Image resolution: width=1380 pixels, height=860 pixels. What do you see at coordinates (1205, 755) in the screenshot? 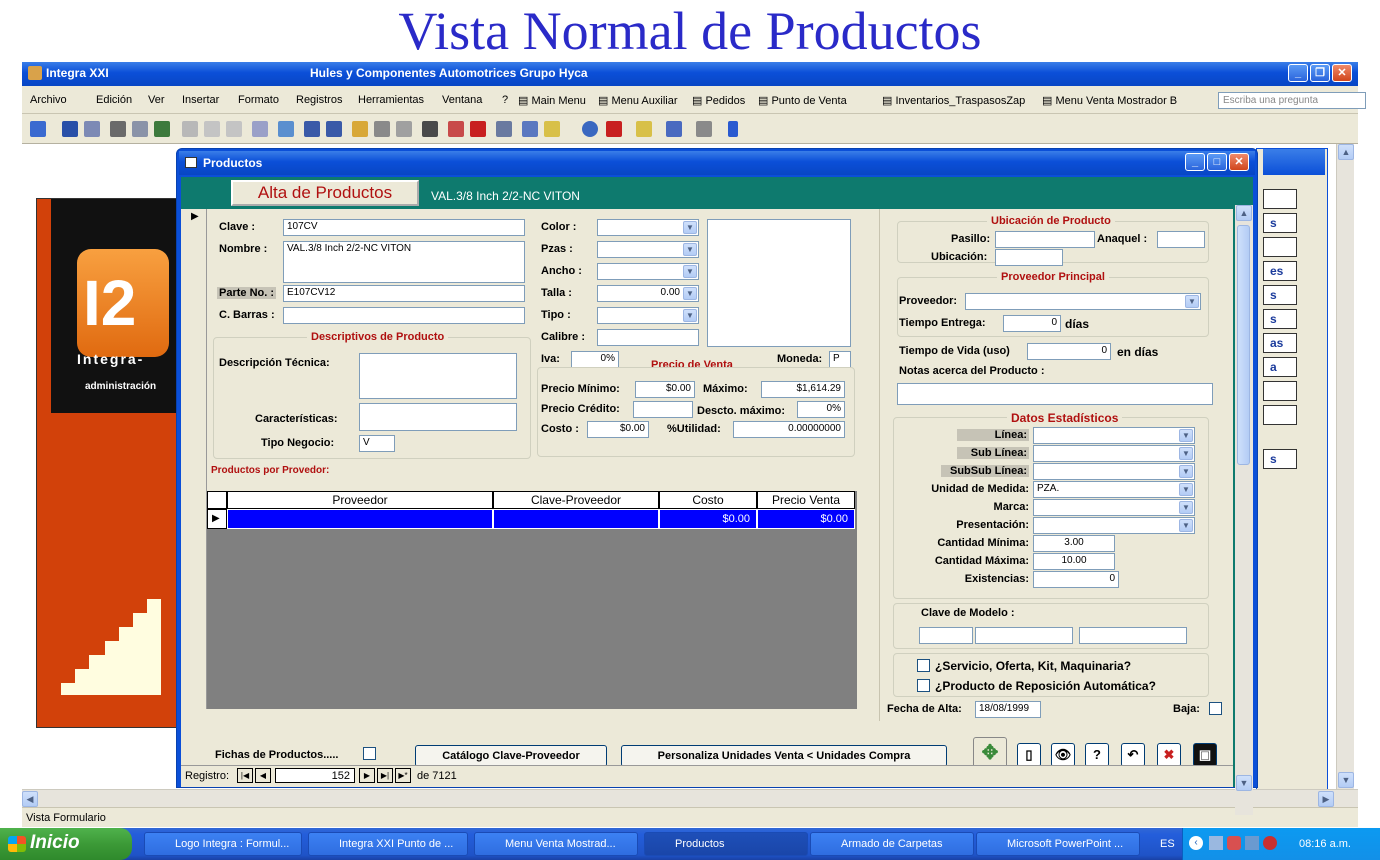
I see `exit-icon: ▣` at bounding box center [1205, 755].